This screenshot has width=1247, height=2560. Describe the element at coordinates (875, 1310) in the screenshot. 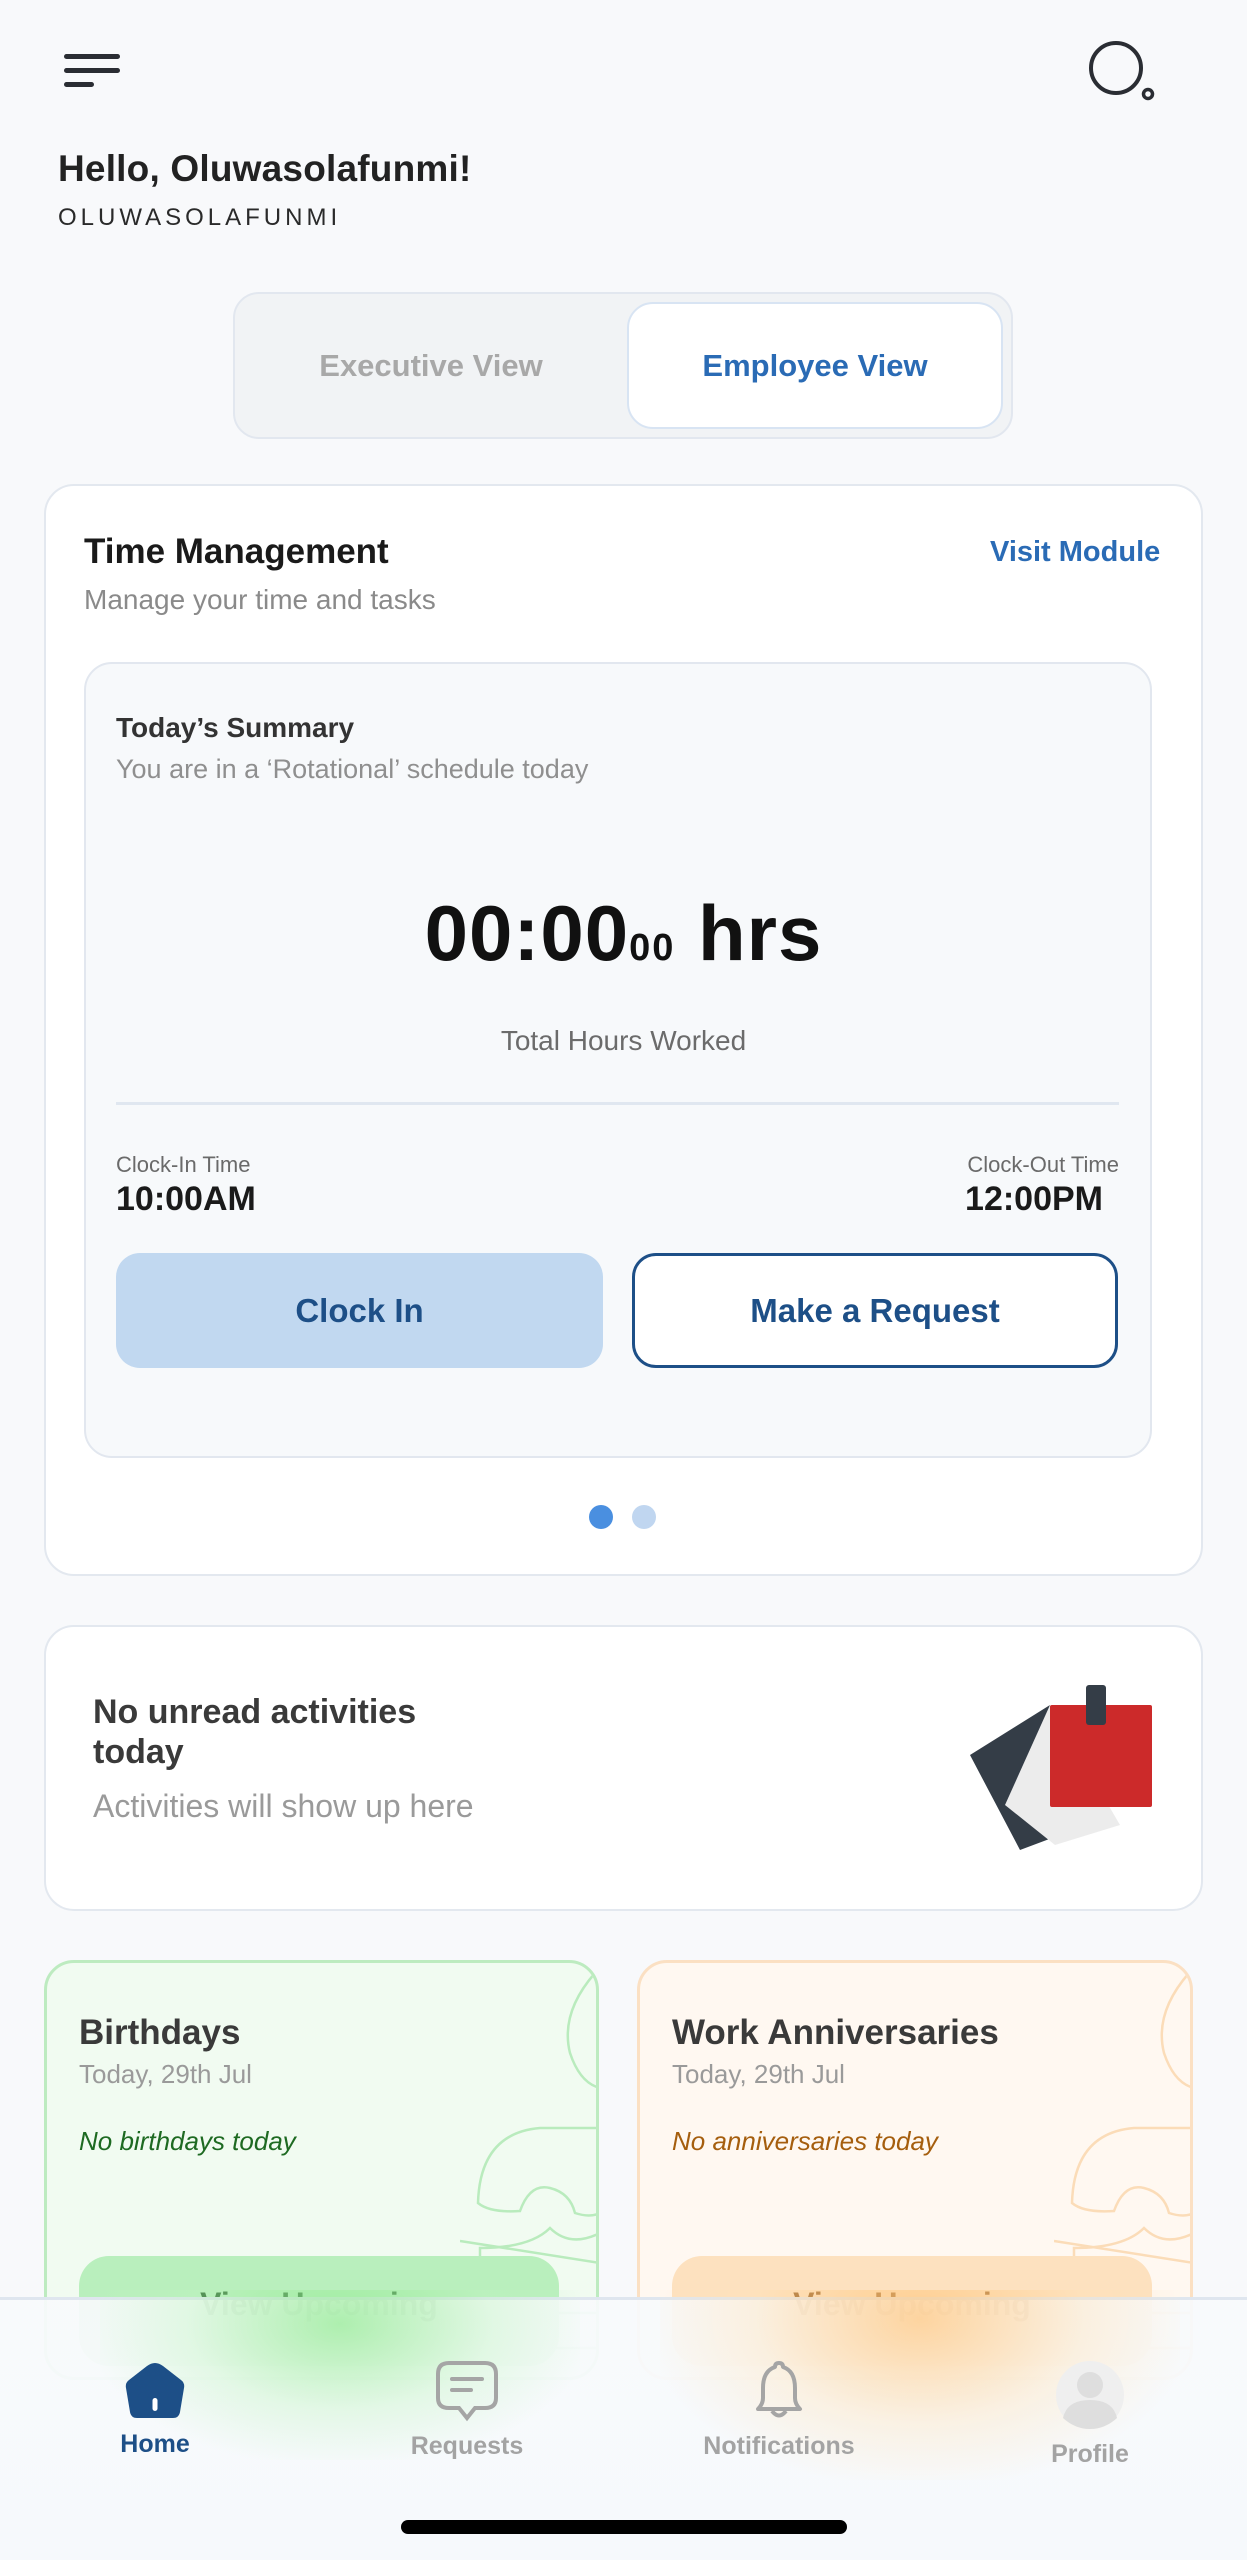

I see `make-request-button: Make a Request` at that location.